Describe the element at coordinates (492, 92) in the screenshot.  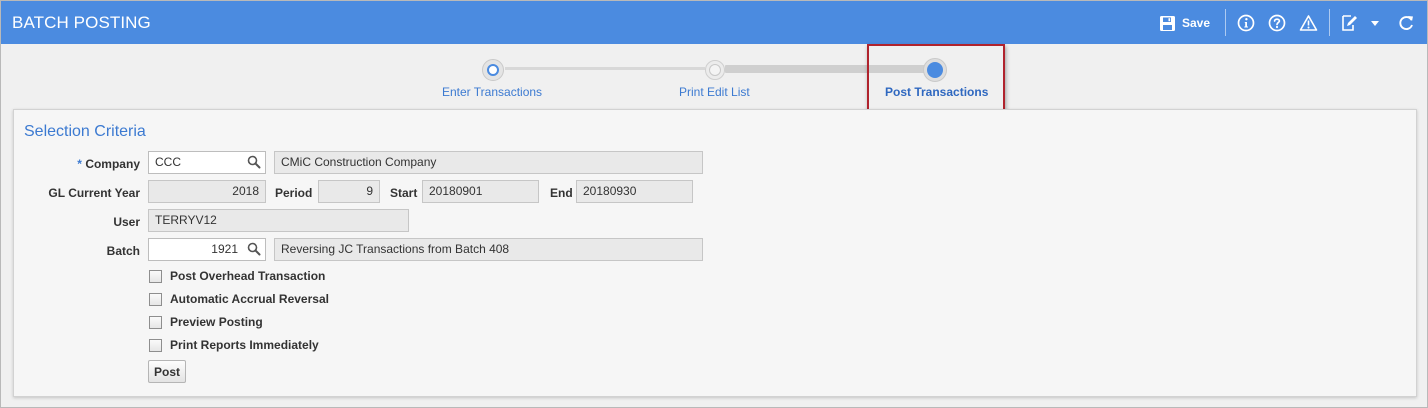
I see `train-label-enter-transactions: Enter Transactions` at that location.